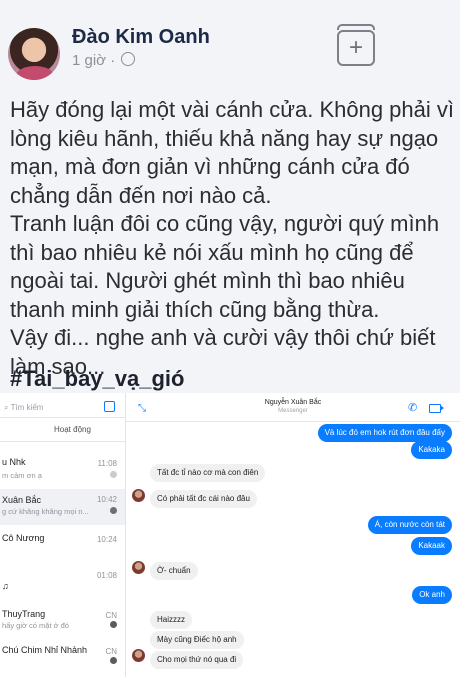  I want to click on message-incoming: Haizzzz, so click(171, 620).